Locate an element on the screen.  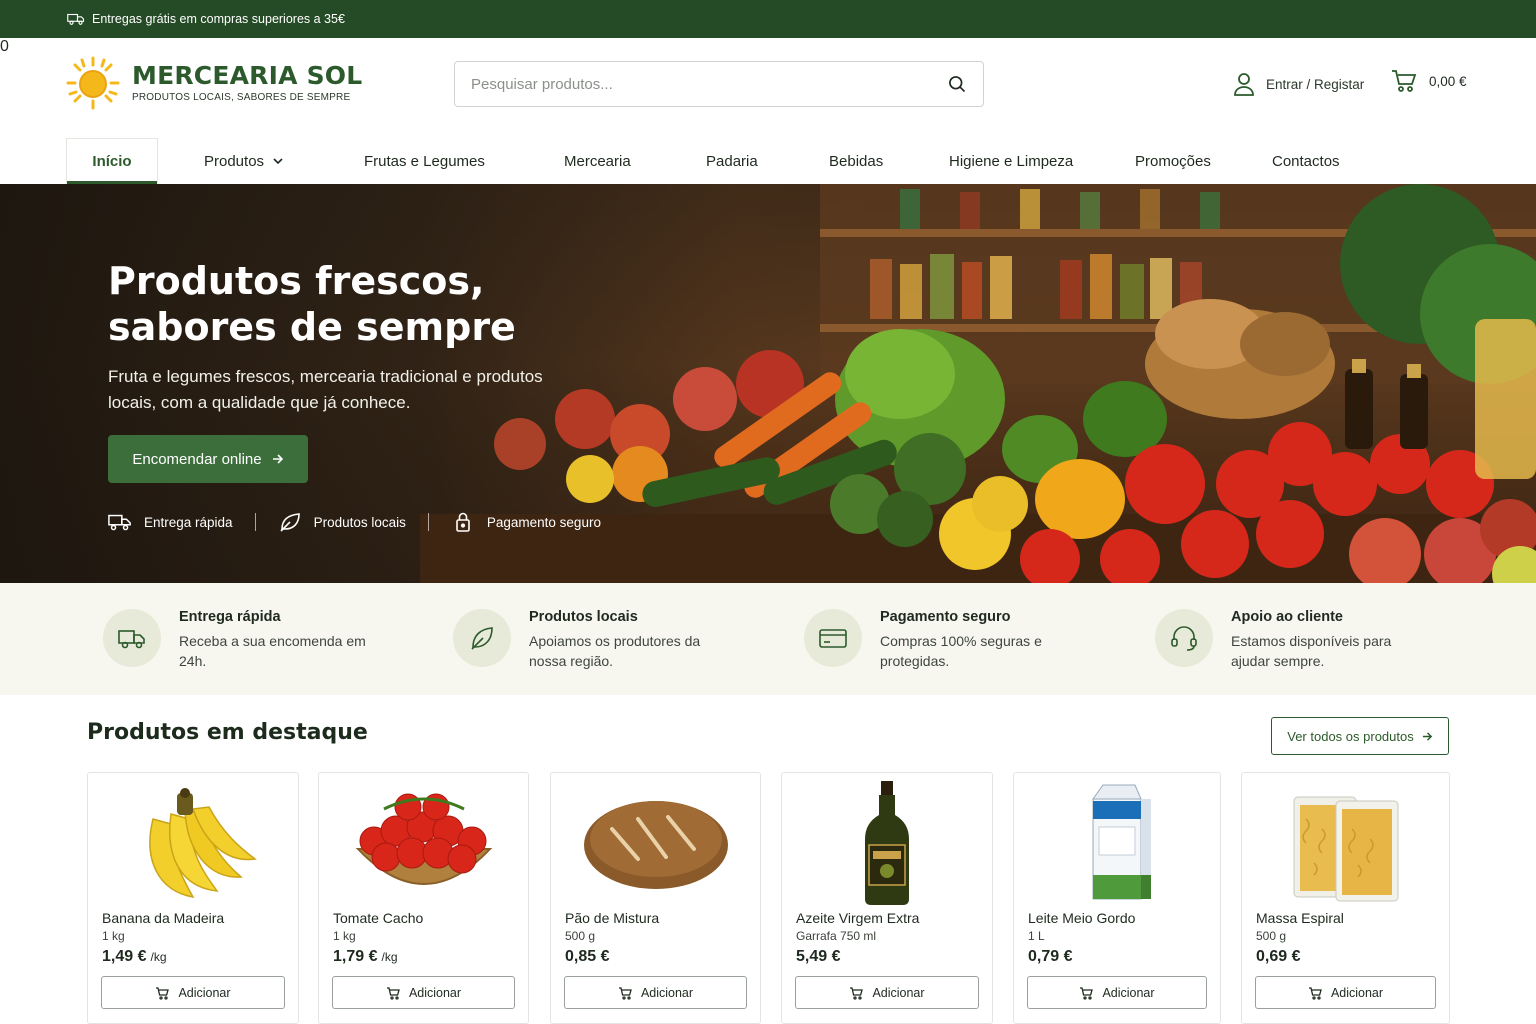
product-card: Massa Espiral 500 g 0,69 € Adicionar is located at coordinates (1345, 898).